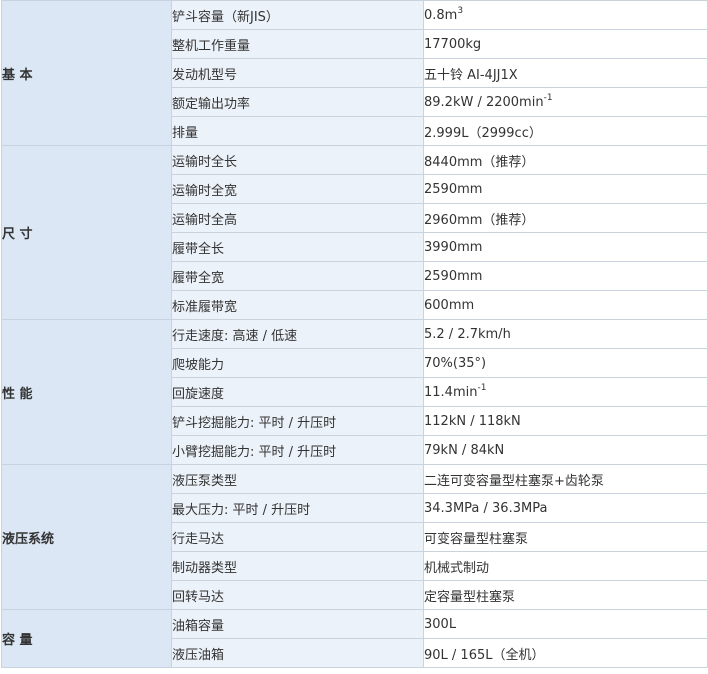 This screenshot has width=708, height=674. What do you see at coordinates (565, 334) in the screenshot?
I see `spec-value: 5.2 / 2.7km/h` at bounding box center [565, 334].